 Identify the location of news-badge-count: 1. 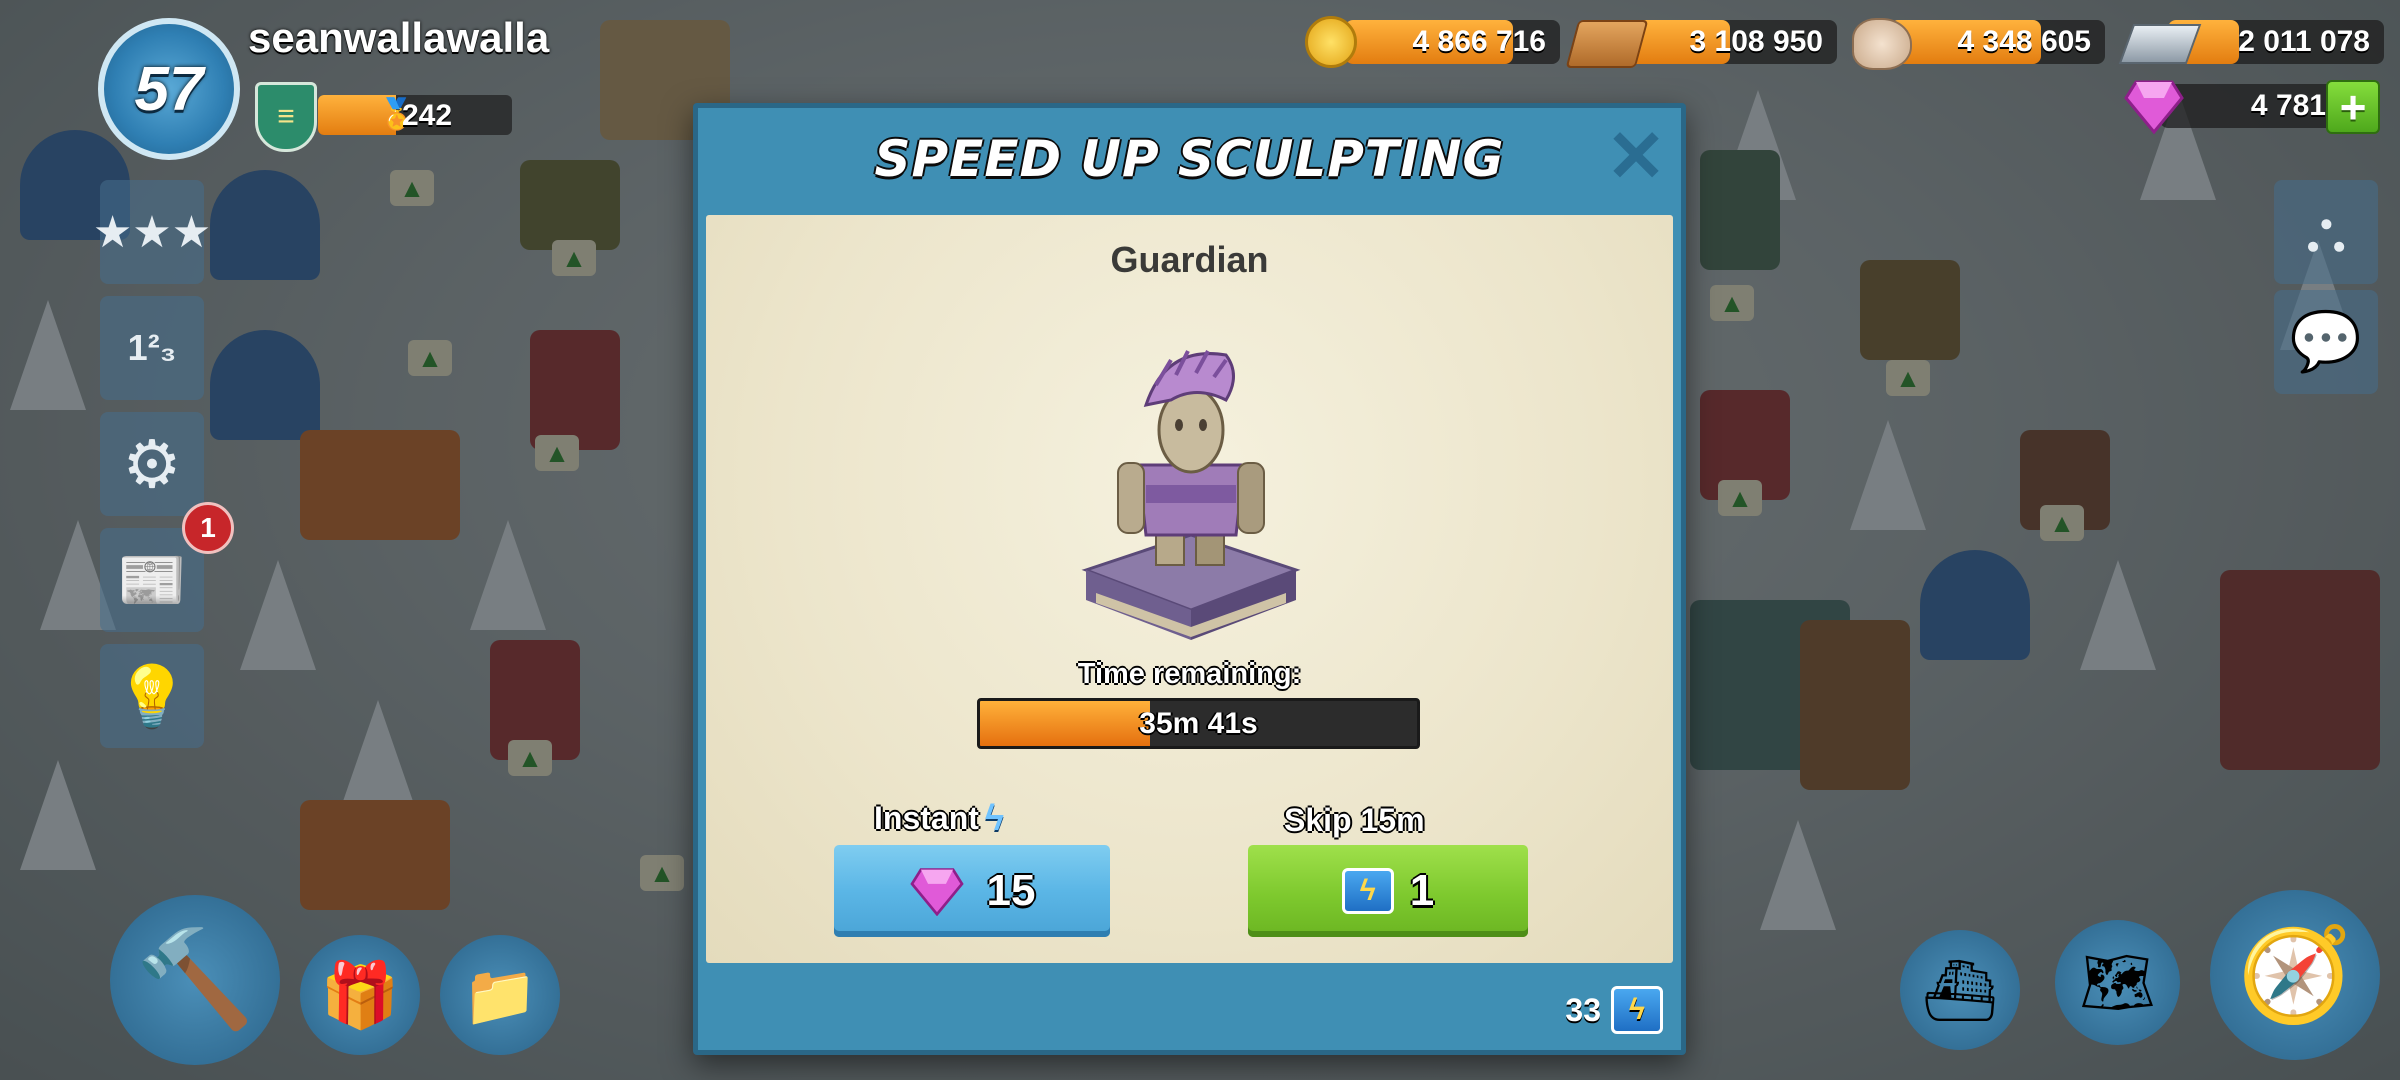
(208, 527).